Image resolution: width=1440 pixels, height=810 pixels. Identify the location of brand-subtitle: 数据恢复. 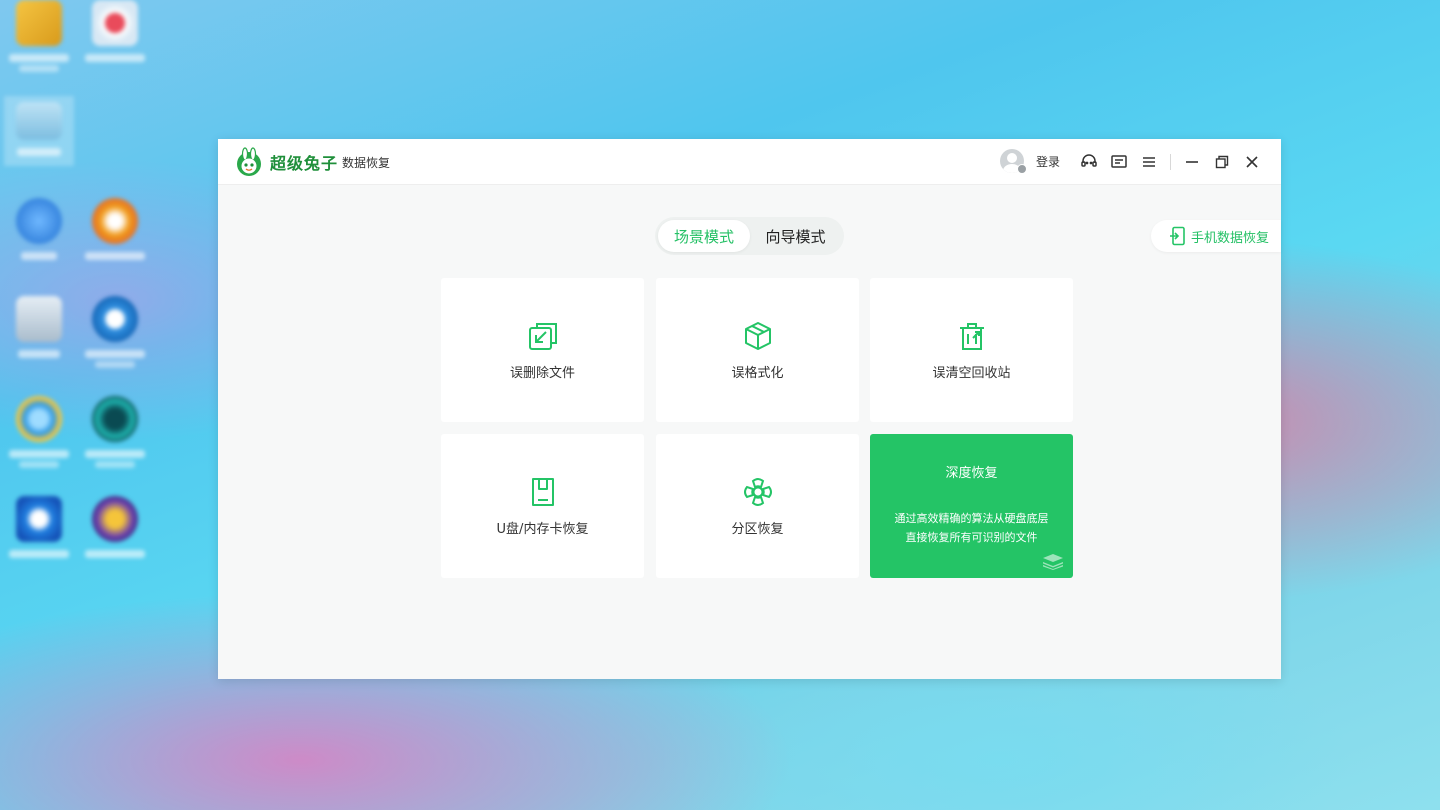
(366, 163).